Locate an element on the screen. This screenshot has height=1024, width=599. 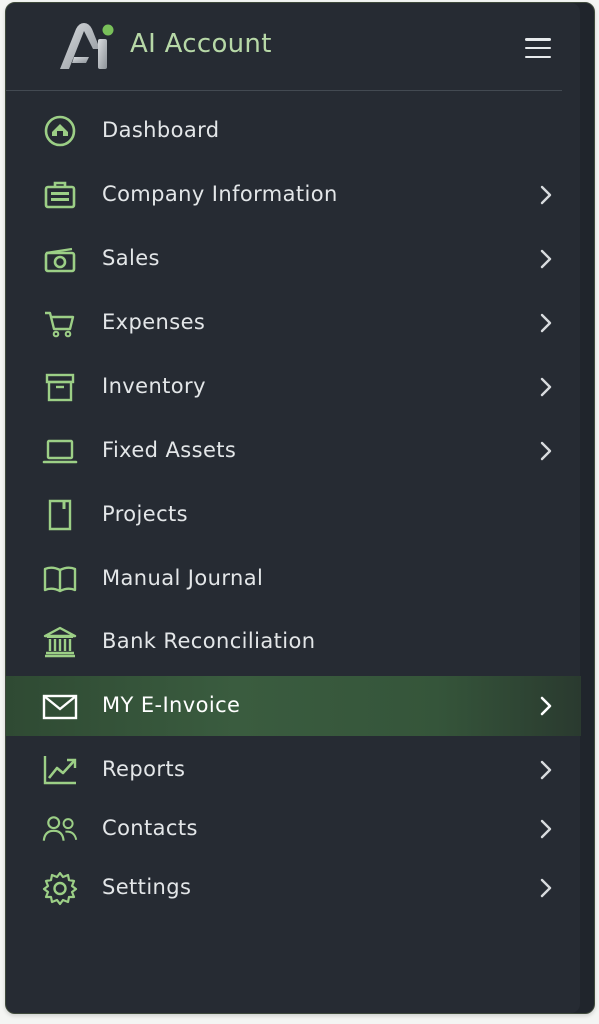
sidebar-item-label: Sales is located at coordinates (131, 258).